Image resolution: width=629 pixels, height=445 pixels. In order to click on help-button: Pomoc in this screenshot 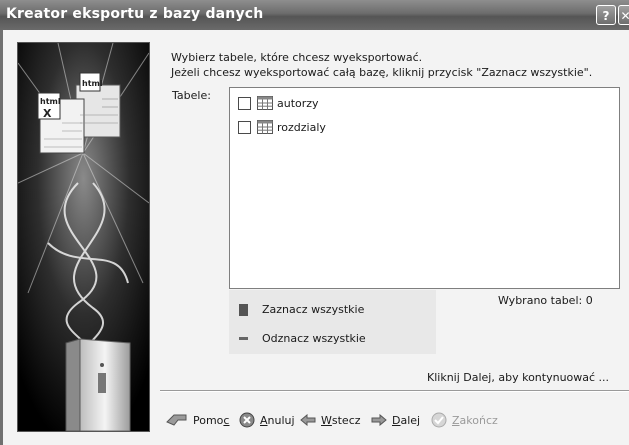, I will do `click(197, 420)`.